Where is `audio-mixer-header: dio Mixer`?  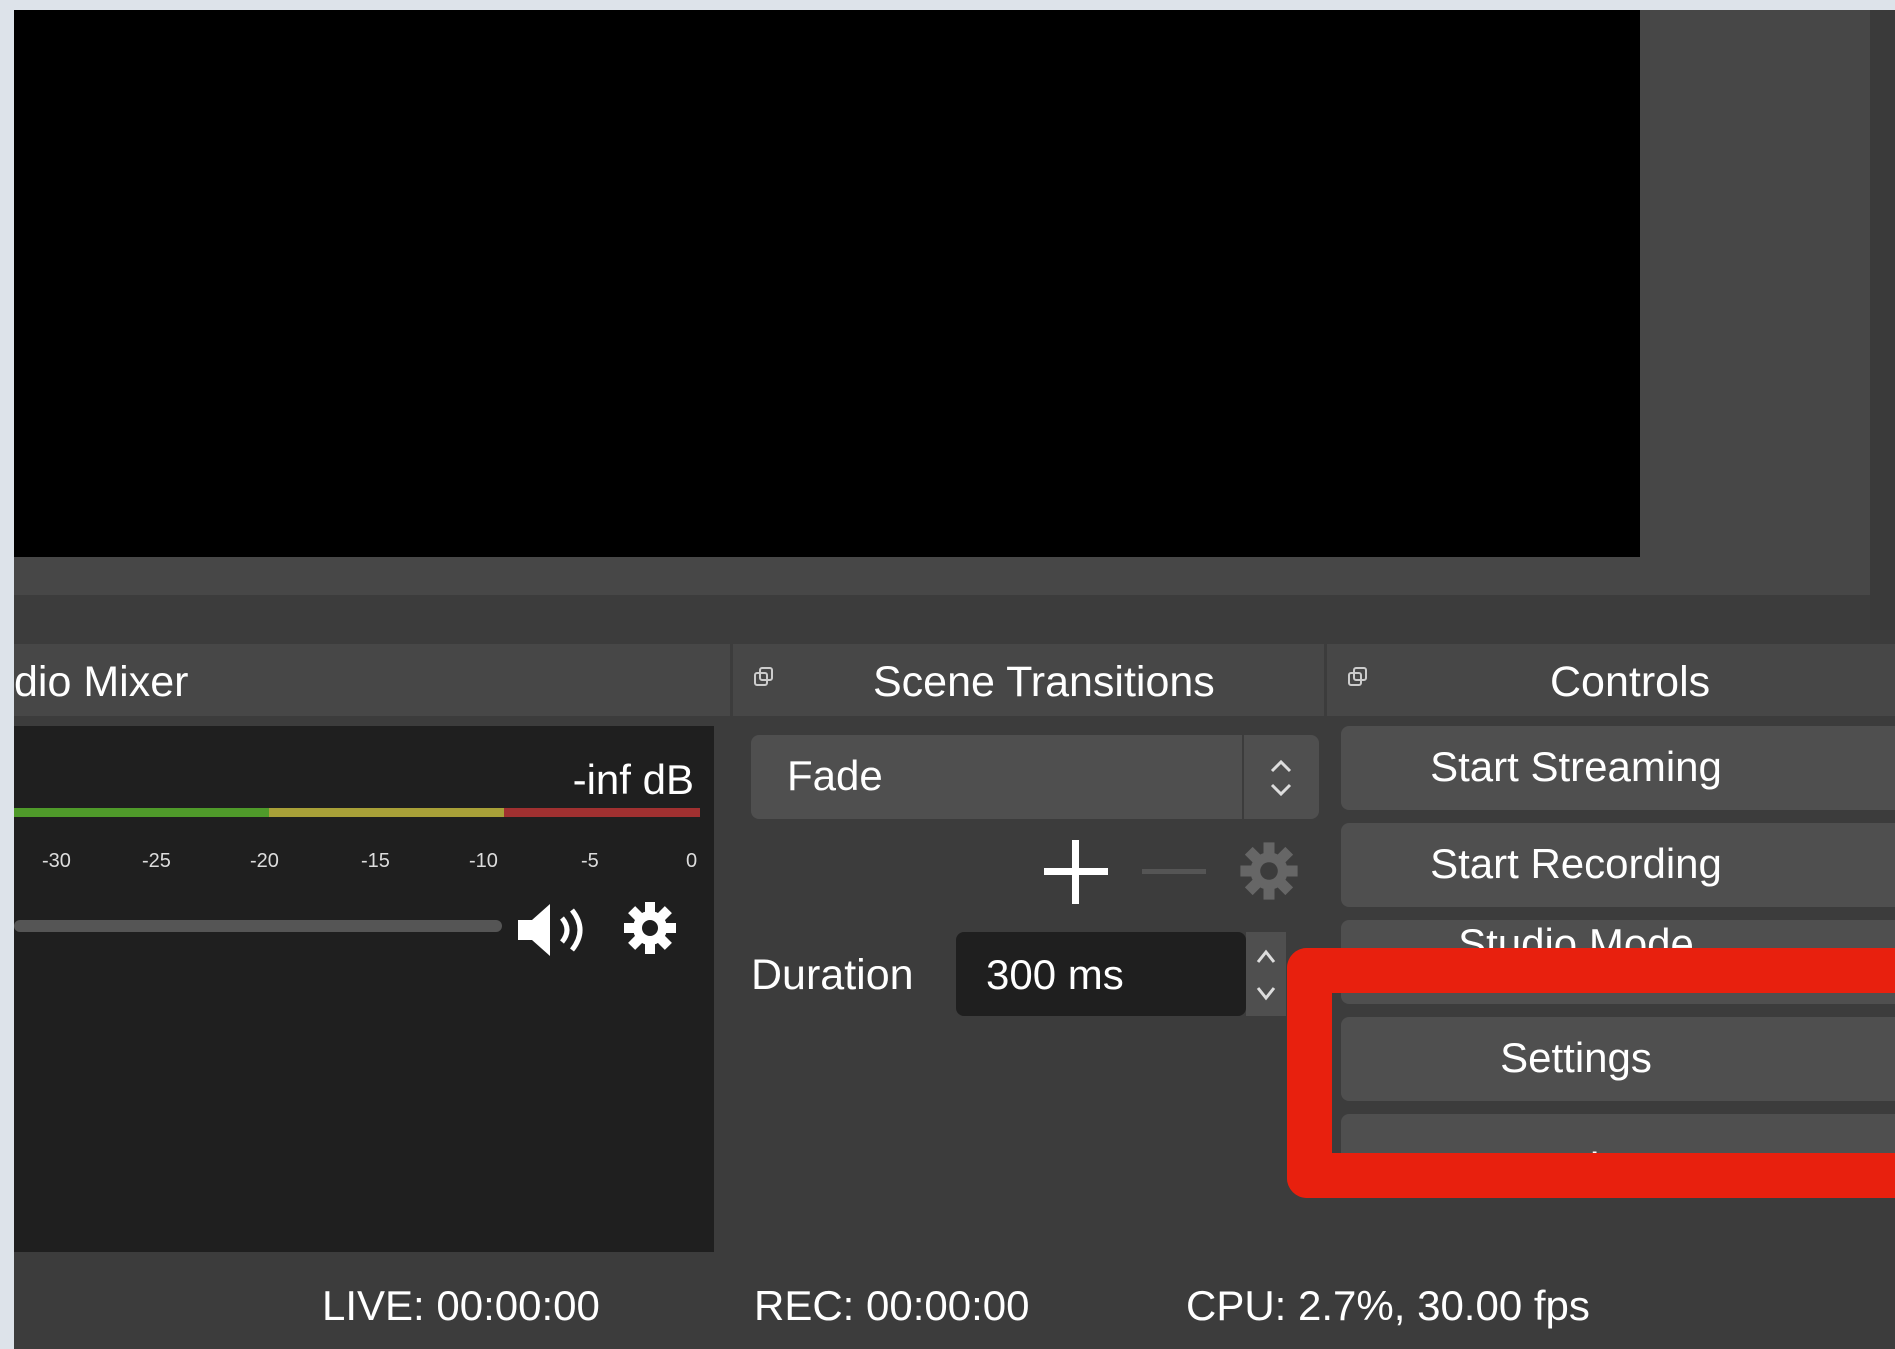
audio-mixer-header: dio Mixer is located at coordinates (372, 680).